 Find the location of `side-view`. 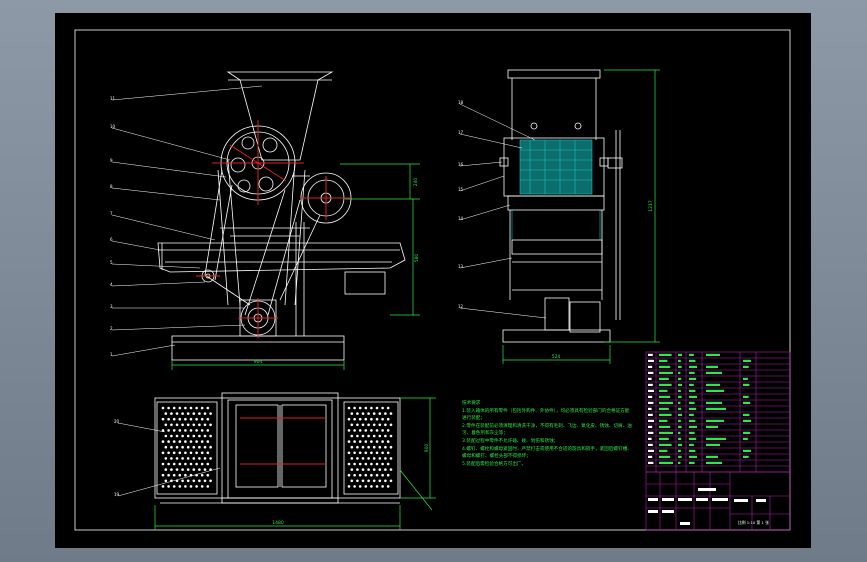

side-view is located at coordinates (561, 206).